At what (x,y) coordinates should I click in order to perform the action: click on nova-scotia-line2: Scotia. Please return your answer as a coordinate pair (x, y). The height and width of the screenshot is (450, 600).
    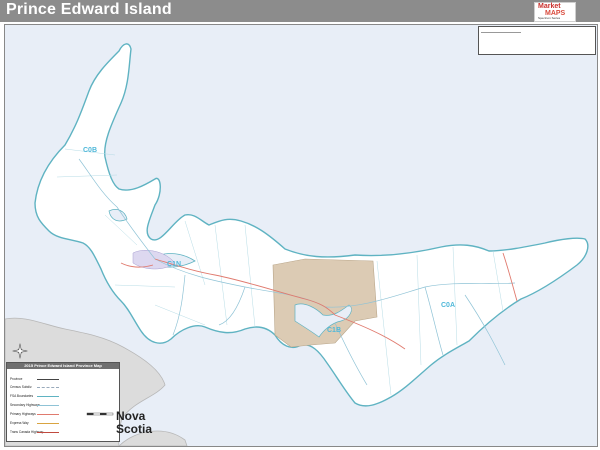
    Looking at the image, I should click on (134, 429).